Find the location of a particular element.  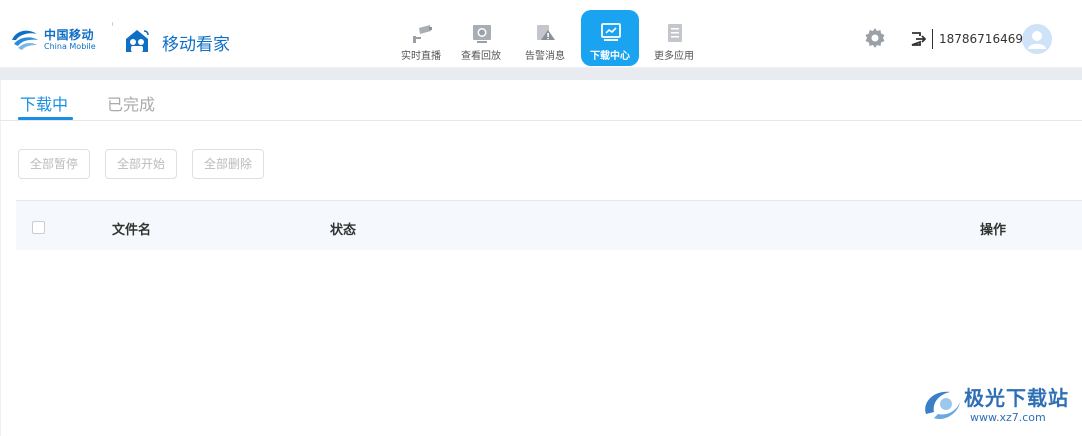

china-mobile-logo: 中国移动 China Mobile is located at coordinates (58, 39).